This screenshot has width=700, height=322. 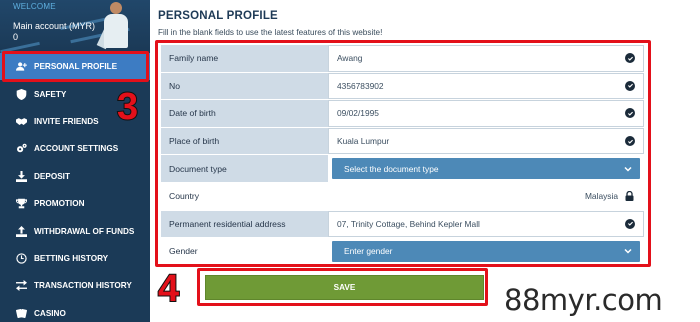 I want to click on player-image, so click(x=116, y=25).